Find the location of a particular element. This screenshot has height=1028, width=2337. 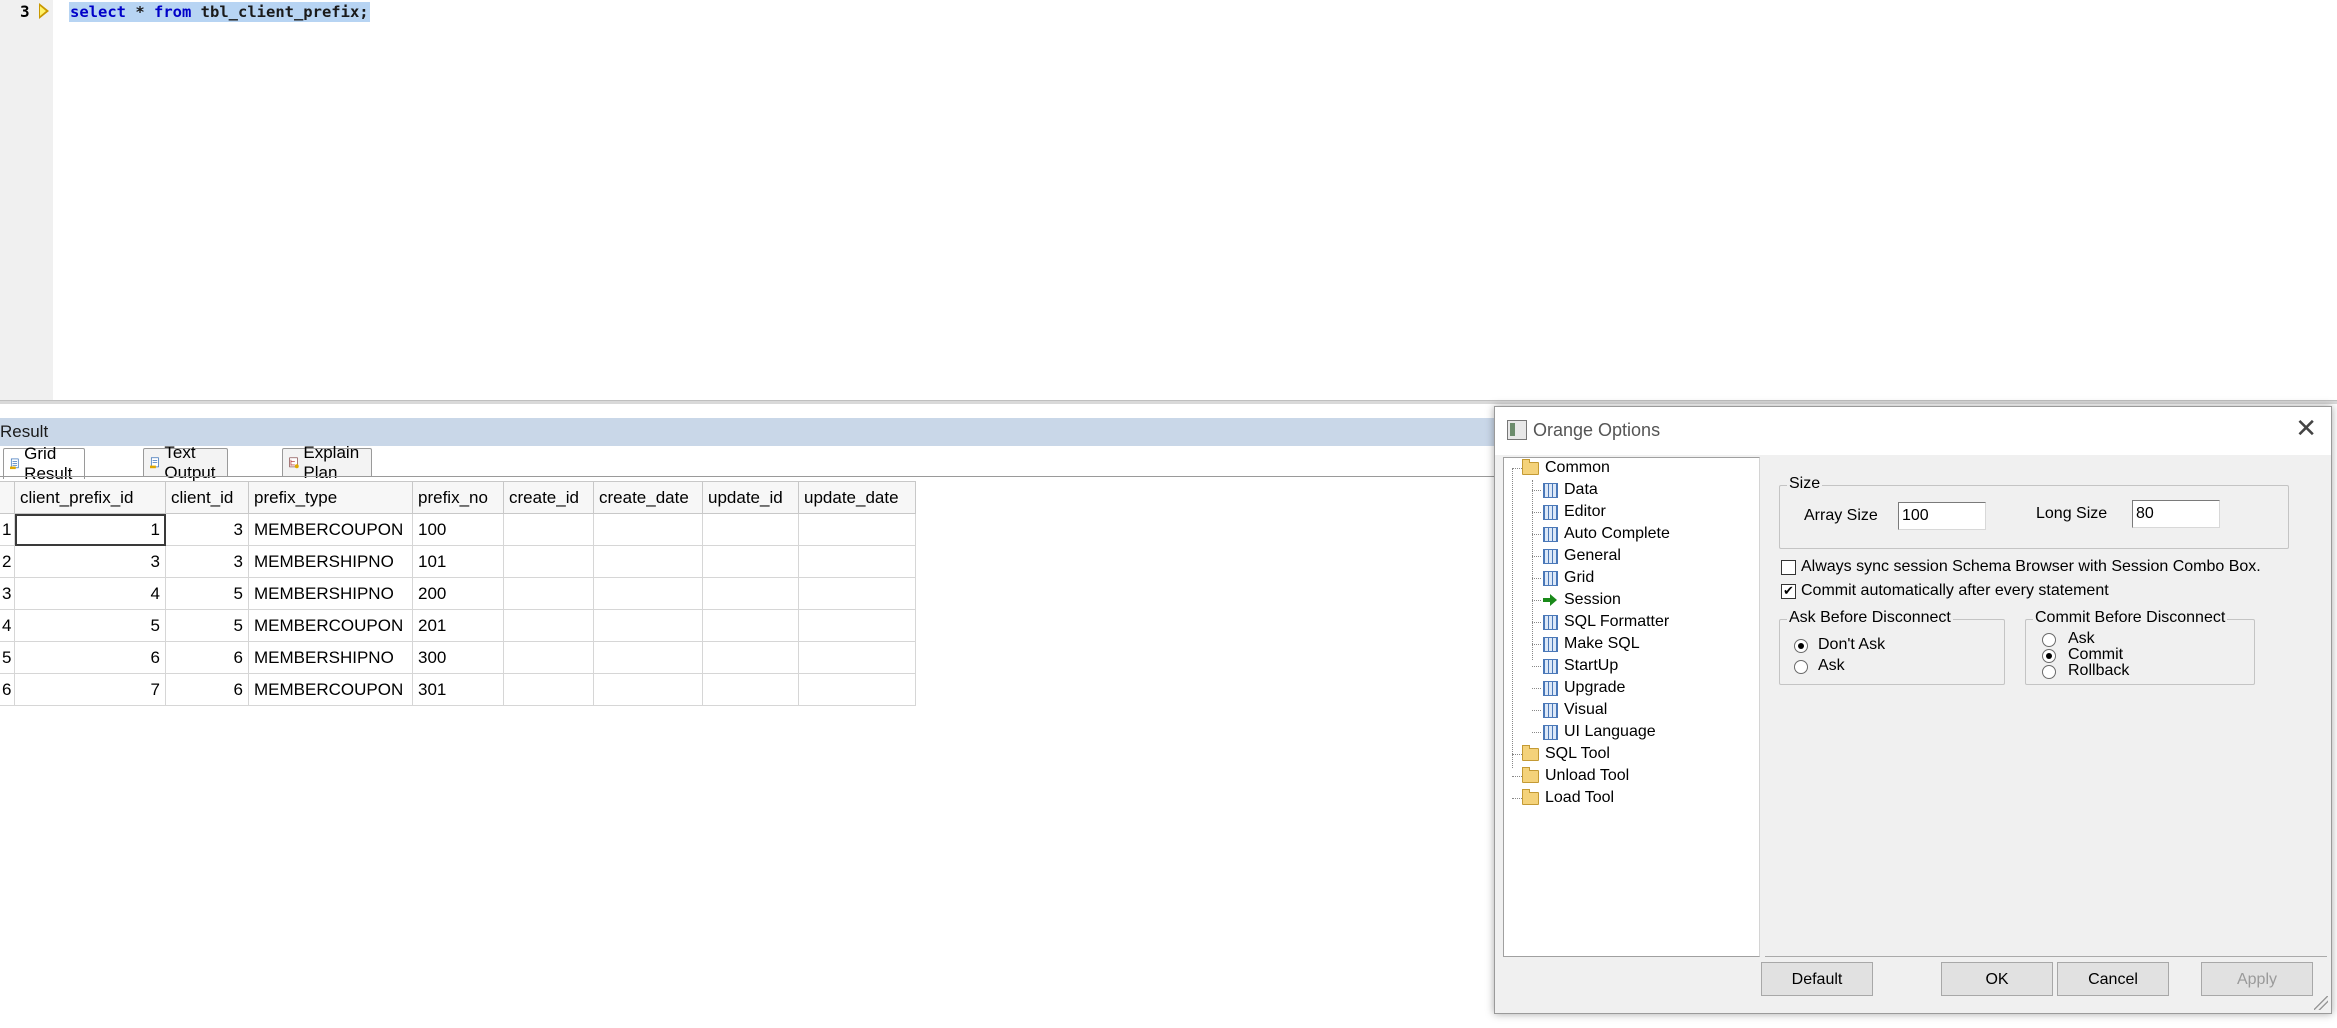

grid-cell: 101 is located at coordinates (458, 561).